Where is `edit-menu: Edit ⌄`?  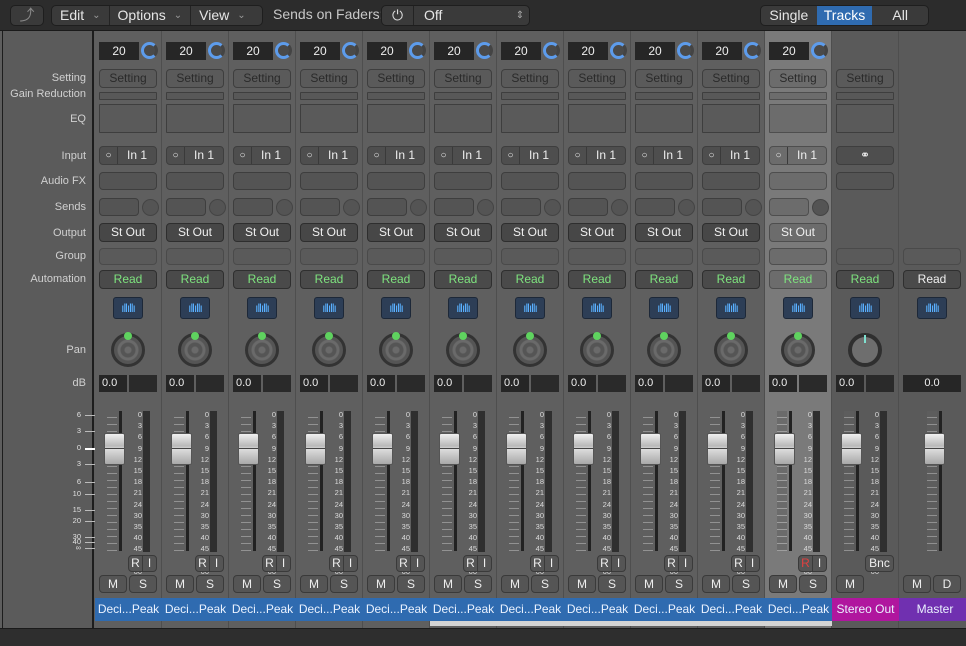 edit-menu: Edit ⌄ is located at coordinates (81, 15).